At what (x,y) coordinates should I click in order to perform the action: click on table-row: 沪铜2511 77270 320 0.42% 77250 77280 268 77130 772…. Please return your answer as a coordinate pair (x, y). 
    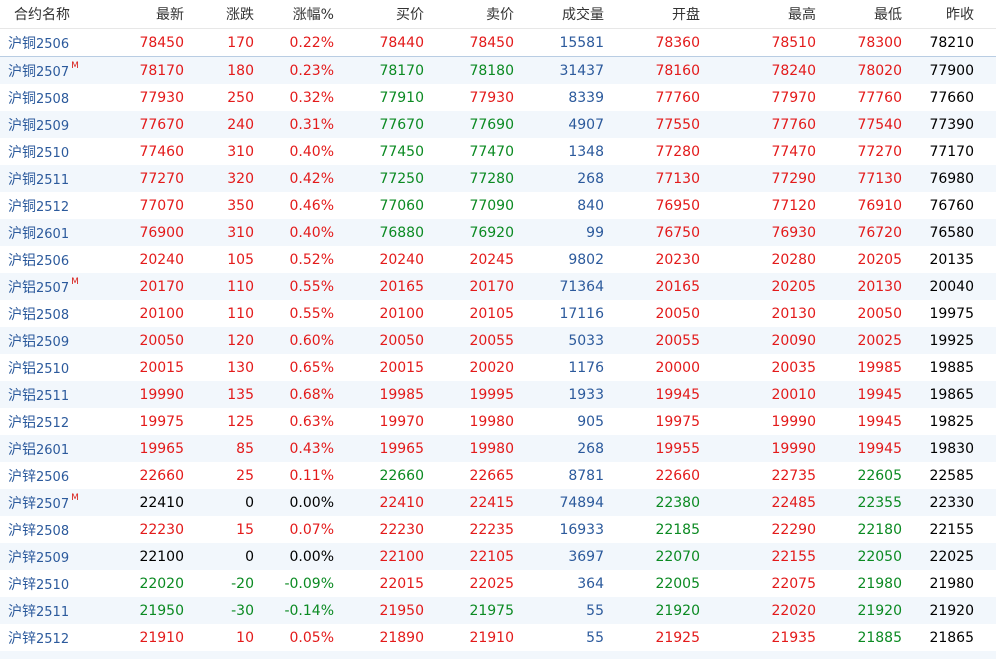
    Looking at the image, I should click on (498, 178).